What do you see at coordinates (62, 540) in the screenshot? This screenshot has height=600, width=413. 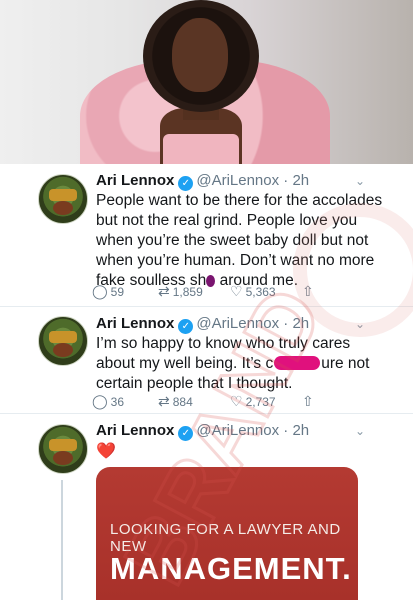 I see `thread-line` at bounding box center [62, 540].